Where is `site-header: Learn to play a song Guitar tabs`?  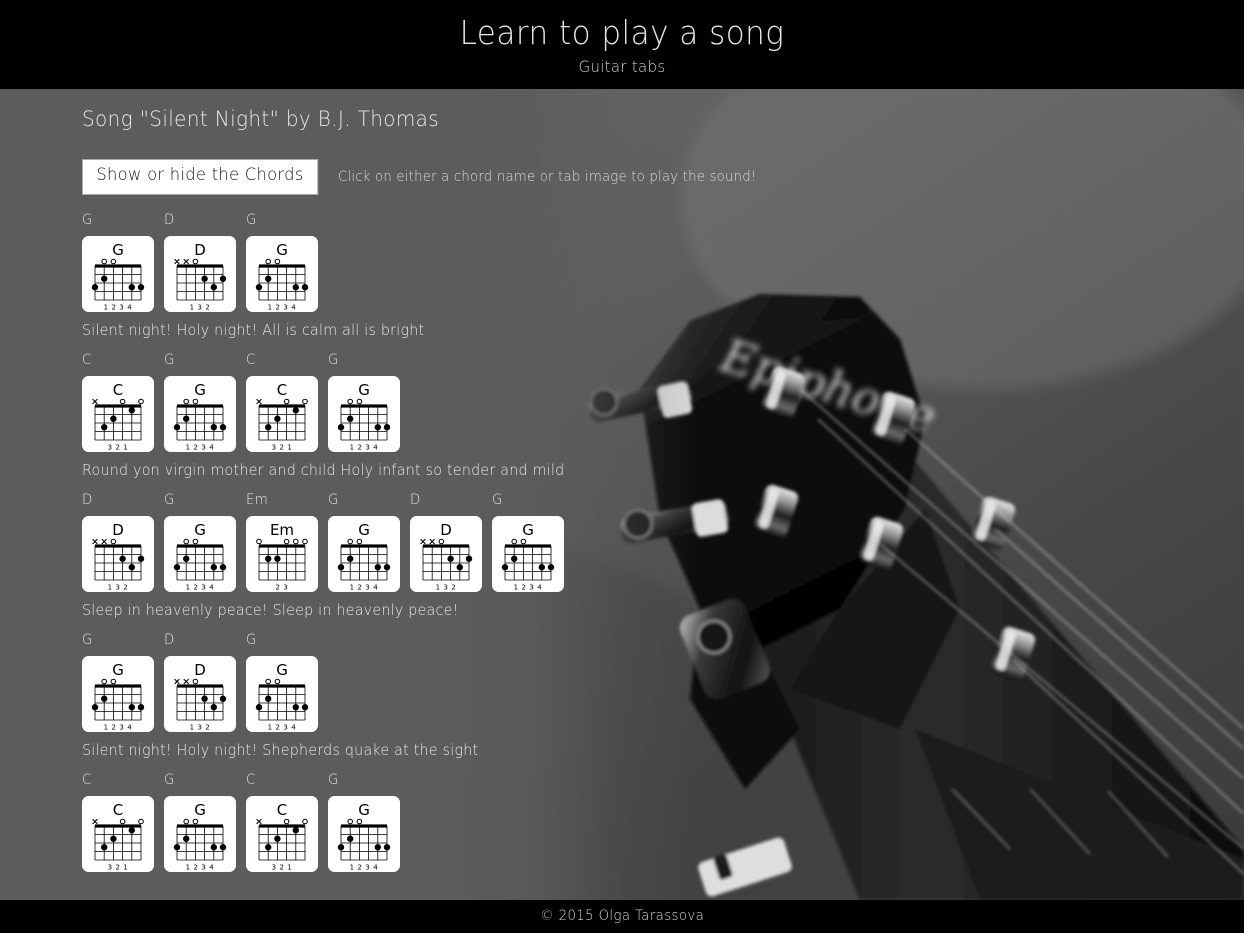 site-header: Learn to play a song Guitar tabs is located at coordinates (622, 44).